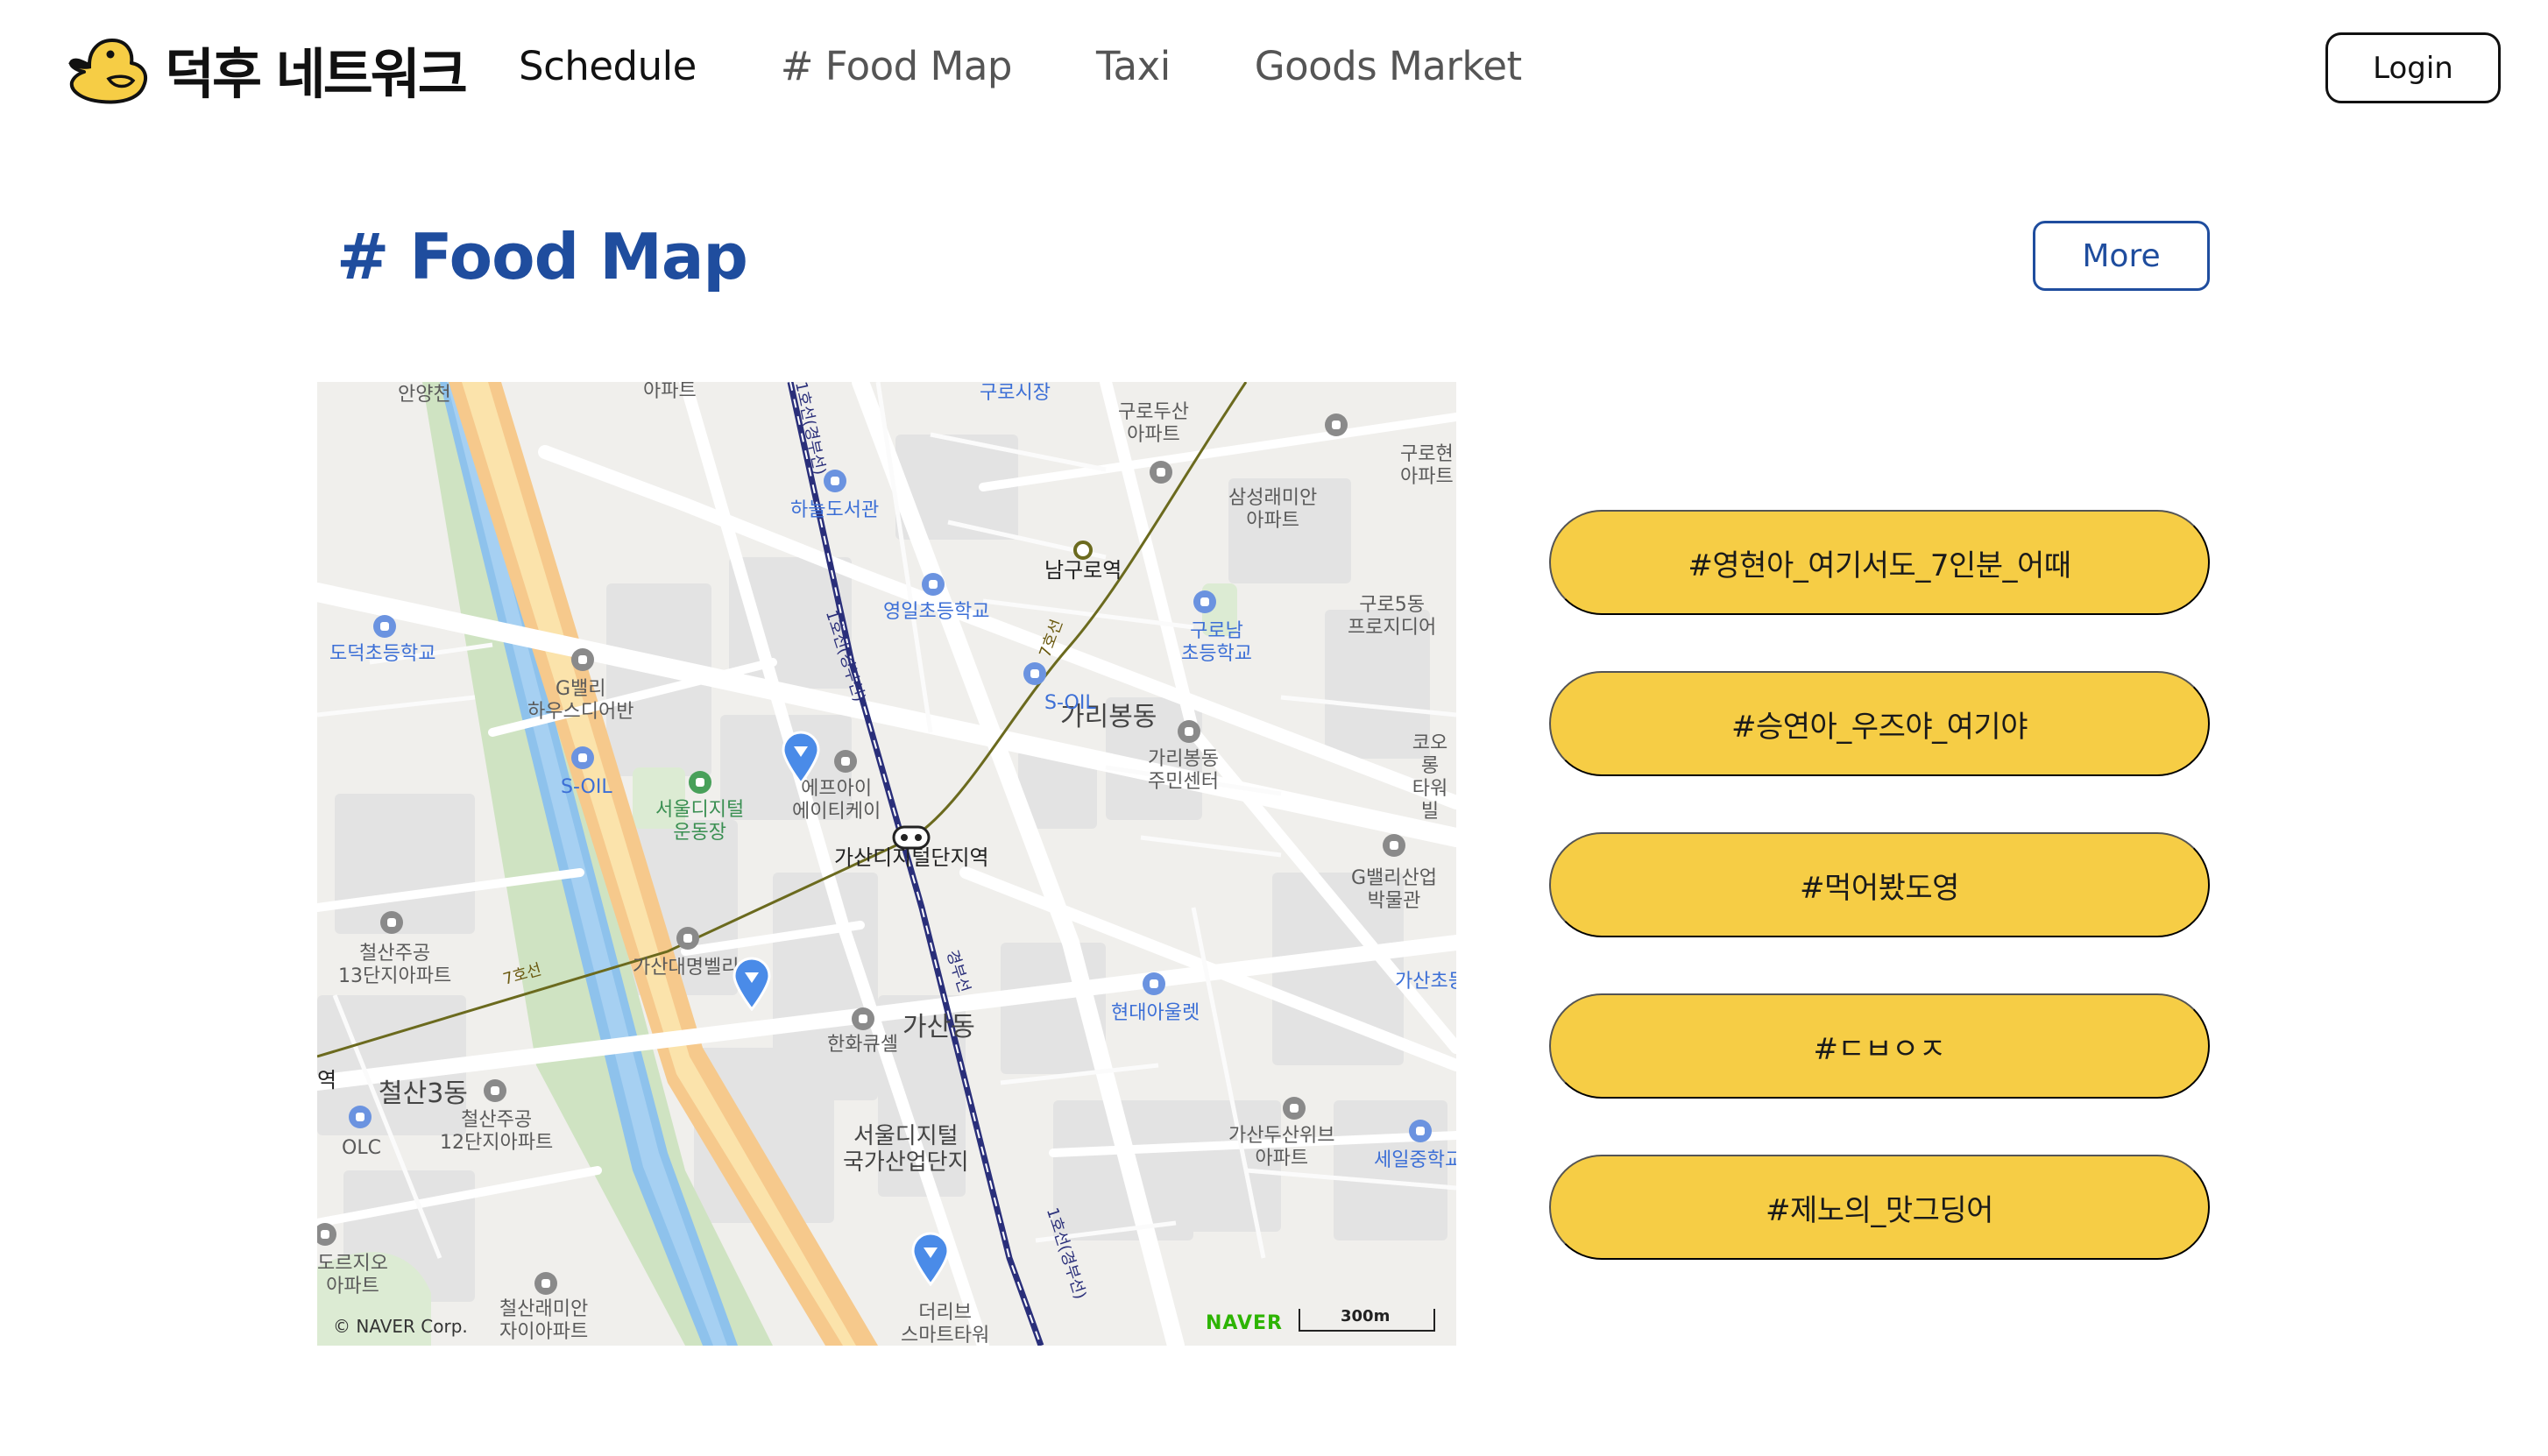 The image size is (2548, 1456). Describe the element at coordinates (1879, 723) in the screenshot. I see `food-tag-button: #승연아_우즈야_여기야` at that location.